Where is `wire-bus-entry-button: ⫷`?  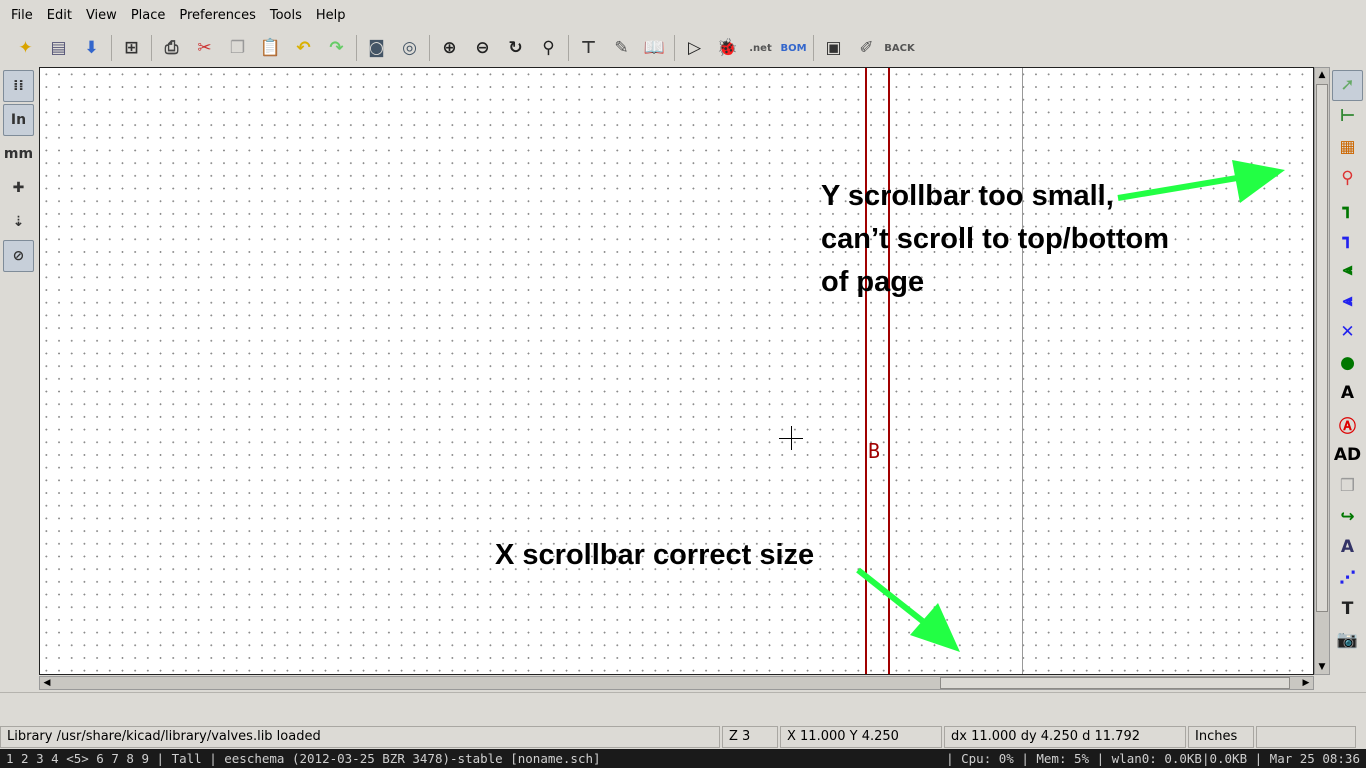 wire-bus-entry-button: ⫷ is located at coordinates (1347, 270).